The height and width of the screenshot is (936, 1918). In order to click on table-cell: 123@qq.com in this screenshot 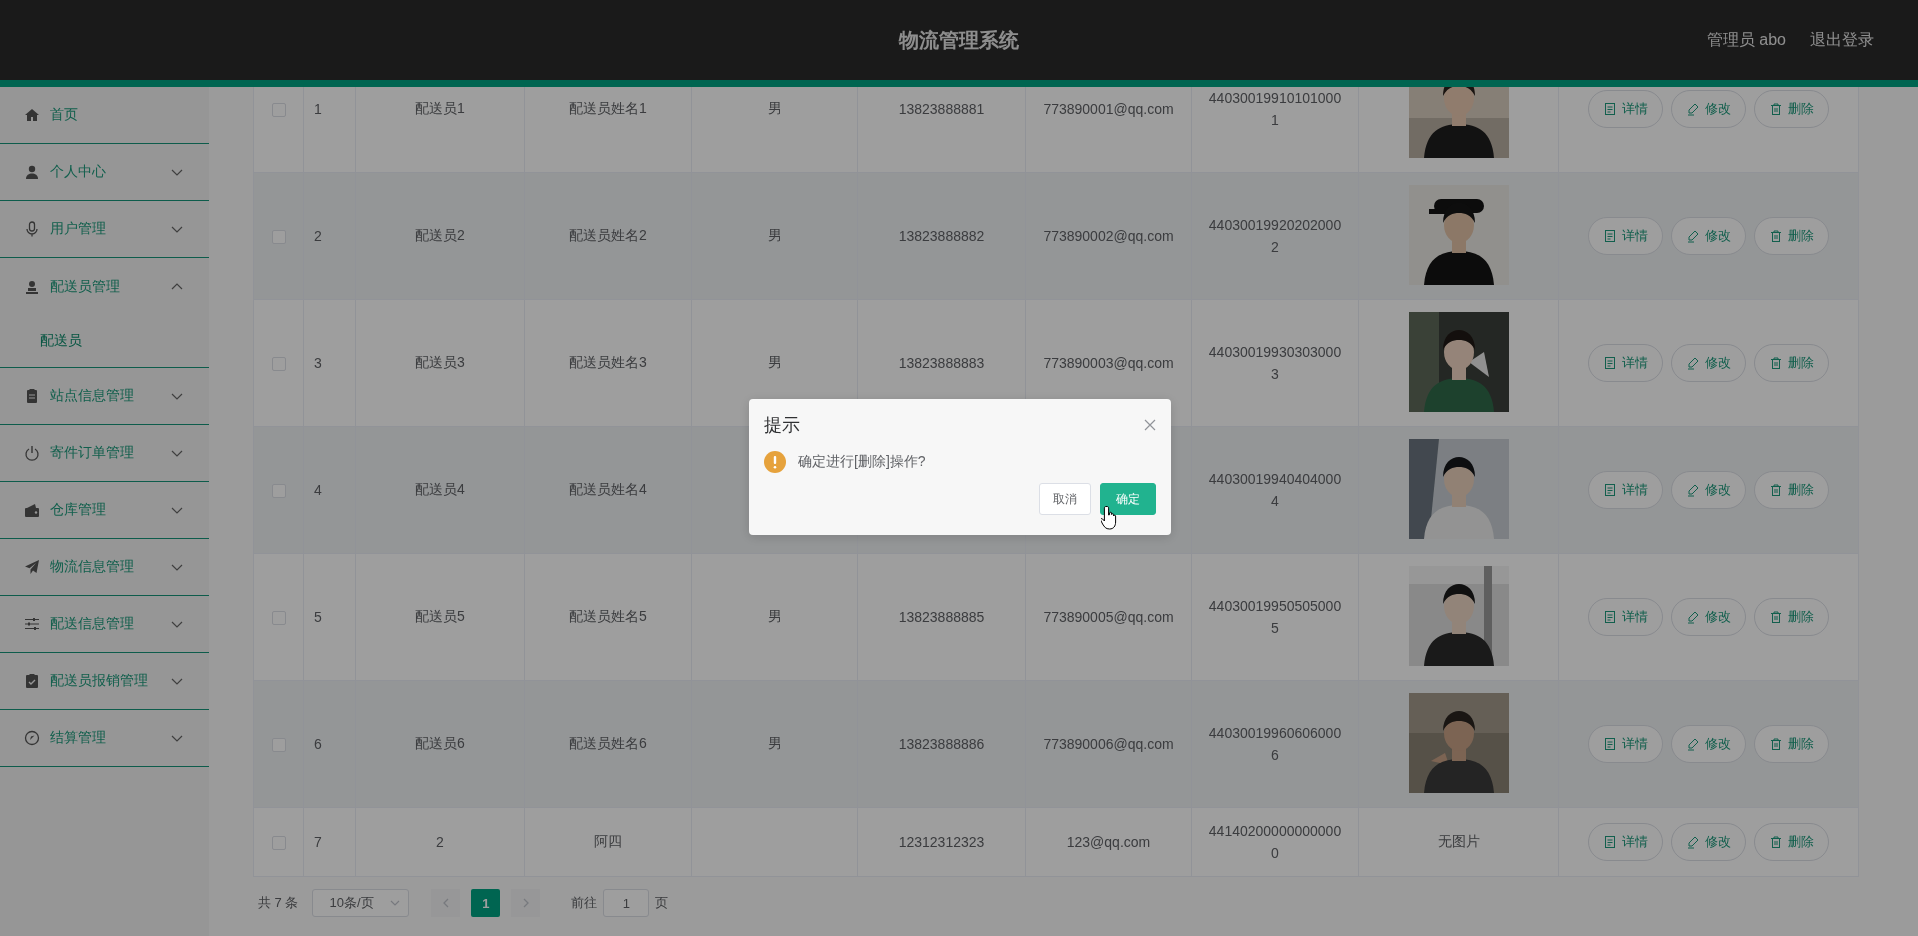, I will do `click(1108, 842)`.